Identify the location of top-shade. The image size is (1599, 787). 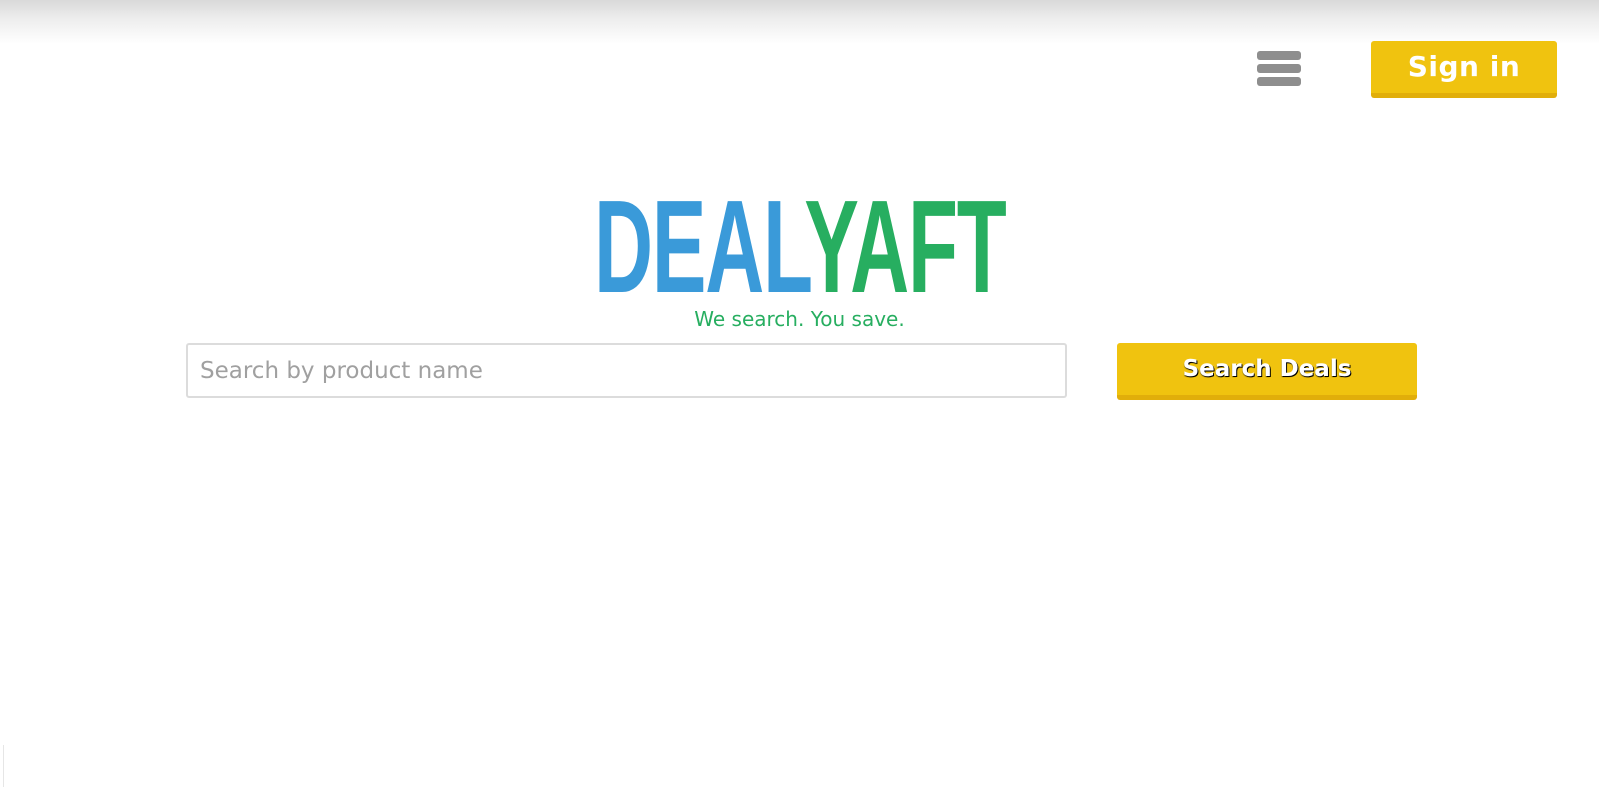
(799, 22).